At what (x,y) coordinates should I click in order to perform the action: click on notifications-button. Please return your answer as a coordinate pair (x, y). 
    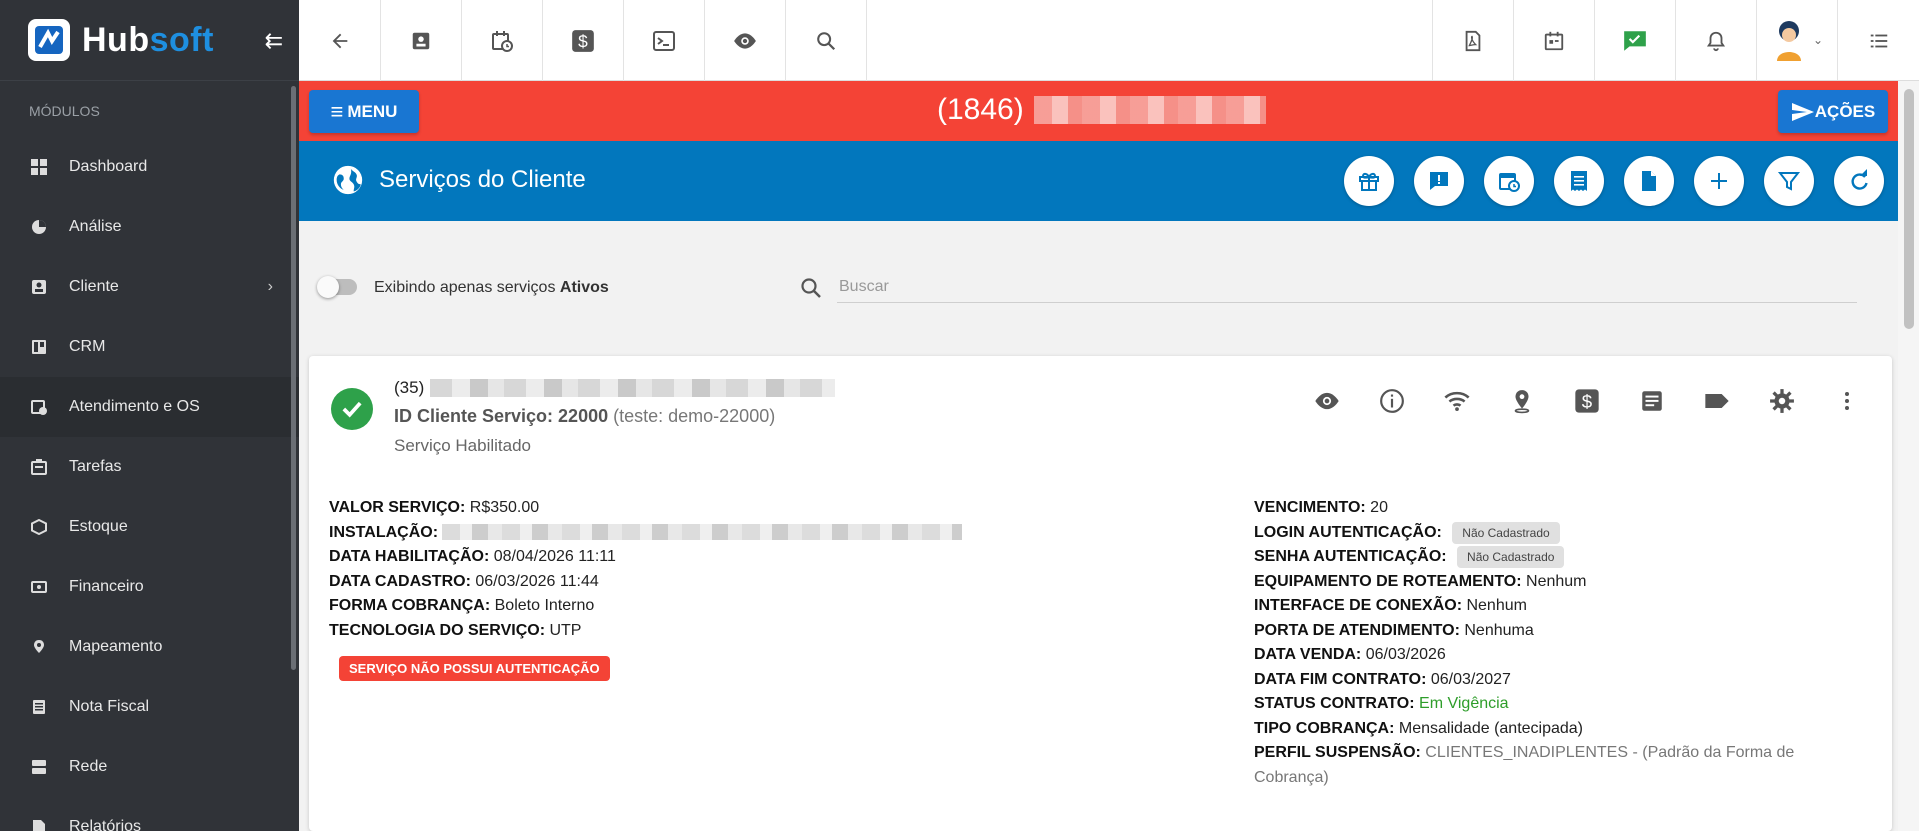
    Looking at the image, I should click on (1716, 40).